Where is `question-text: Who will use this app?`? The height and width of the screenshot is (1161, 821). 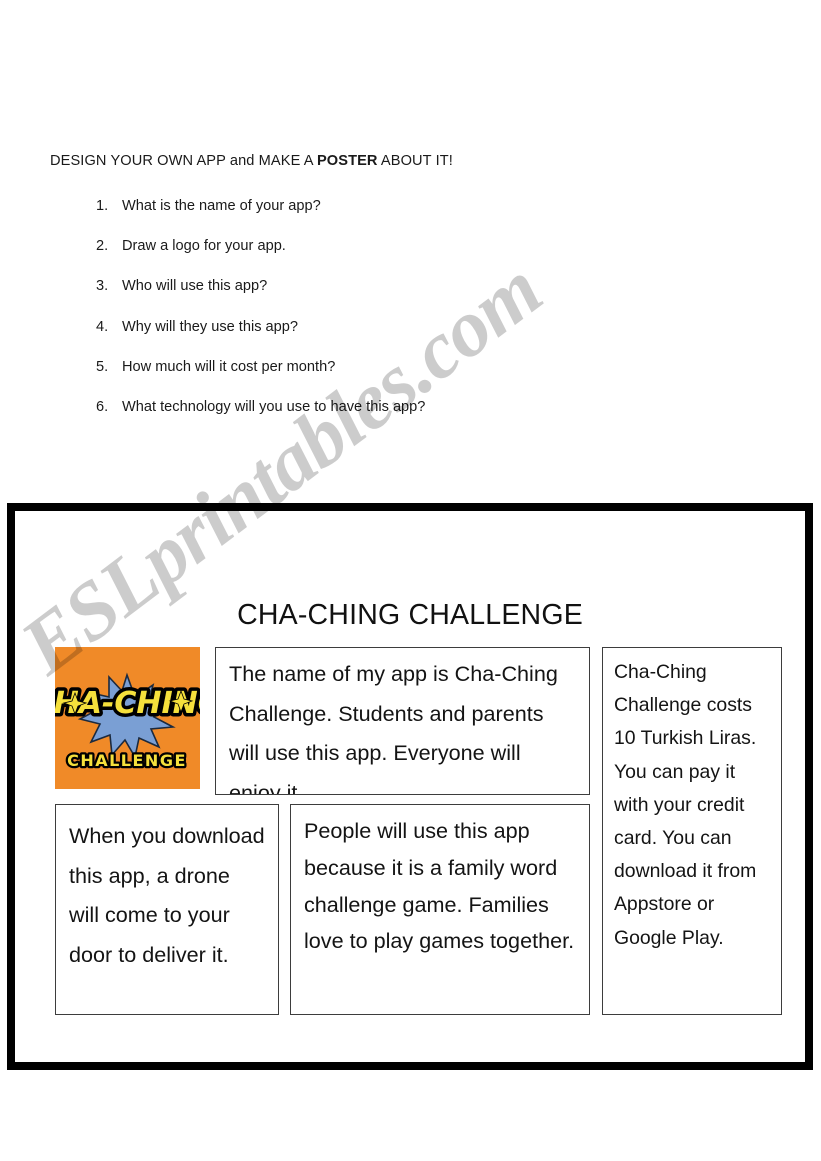
question-text: Who will use this app? is located at coordinates (195, 286).